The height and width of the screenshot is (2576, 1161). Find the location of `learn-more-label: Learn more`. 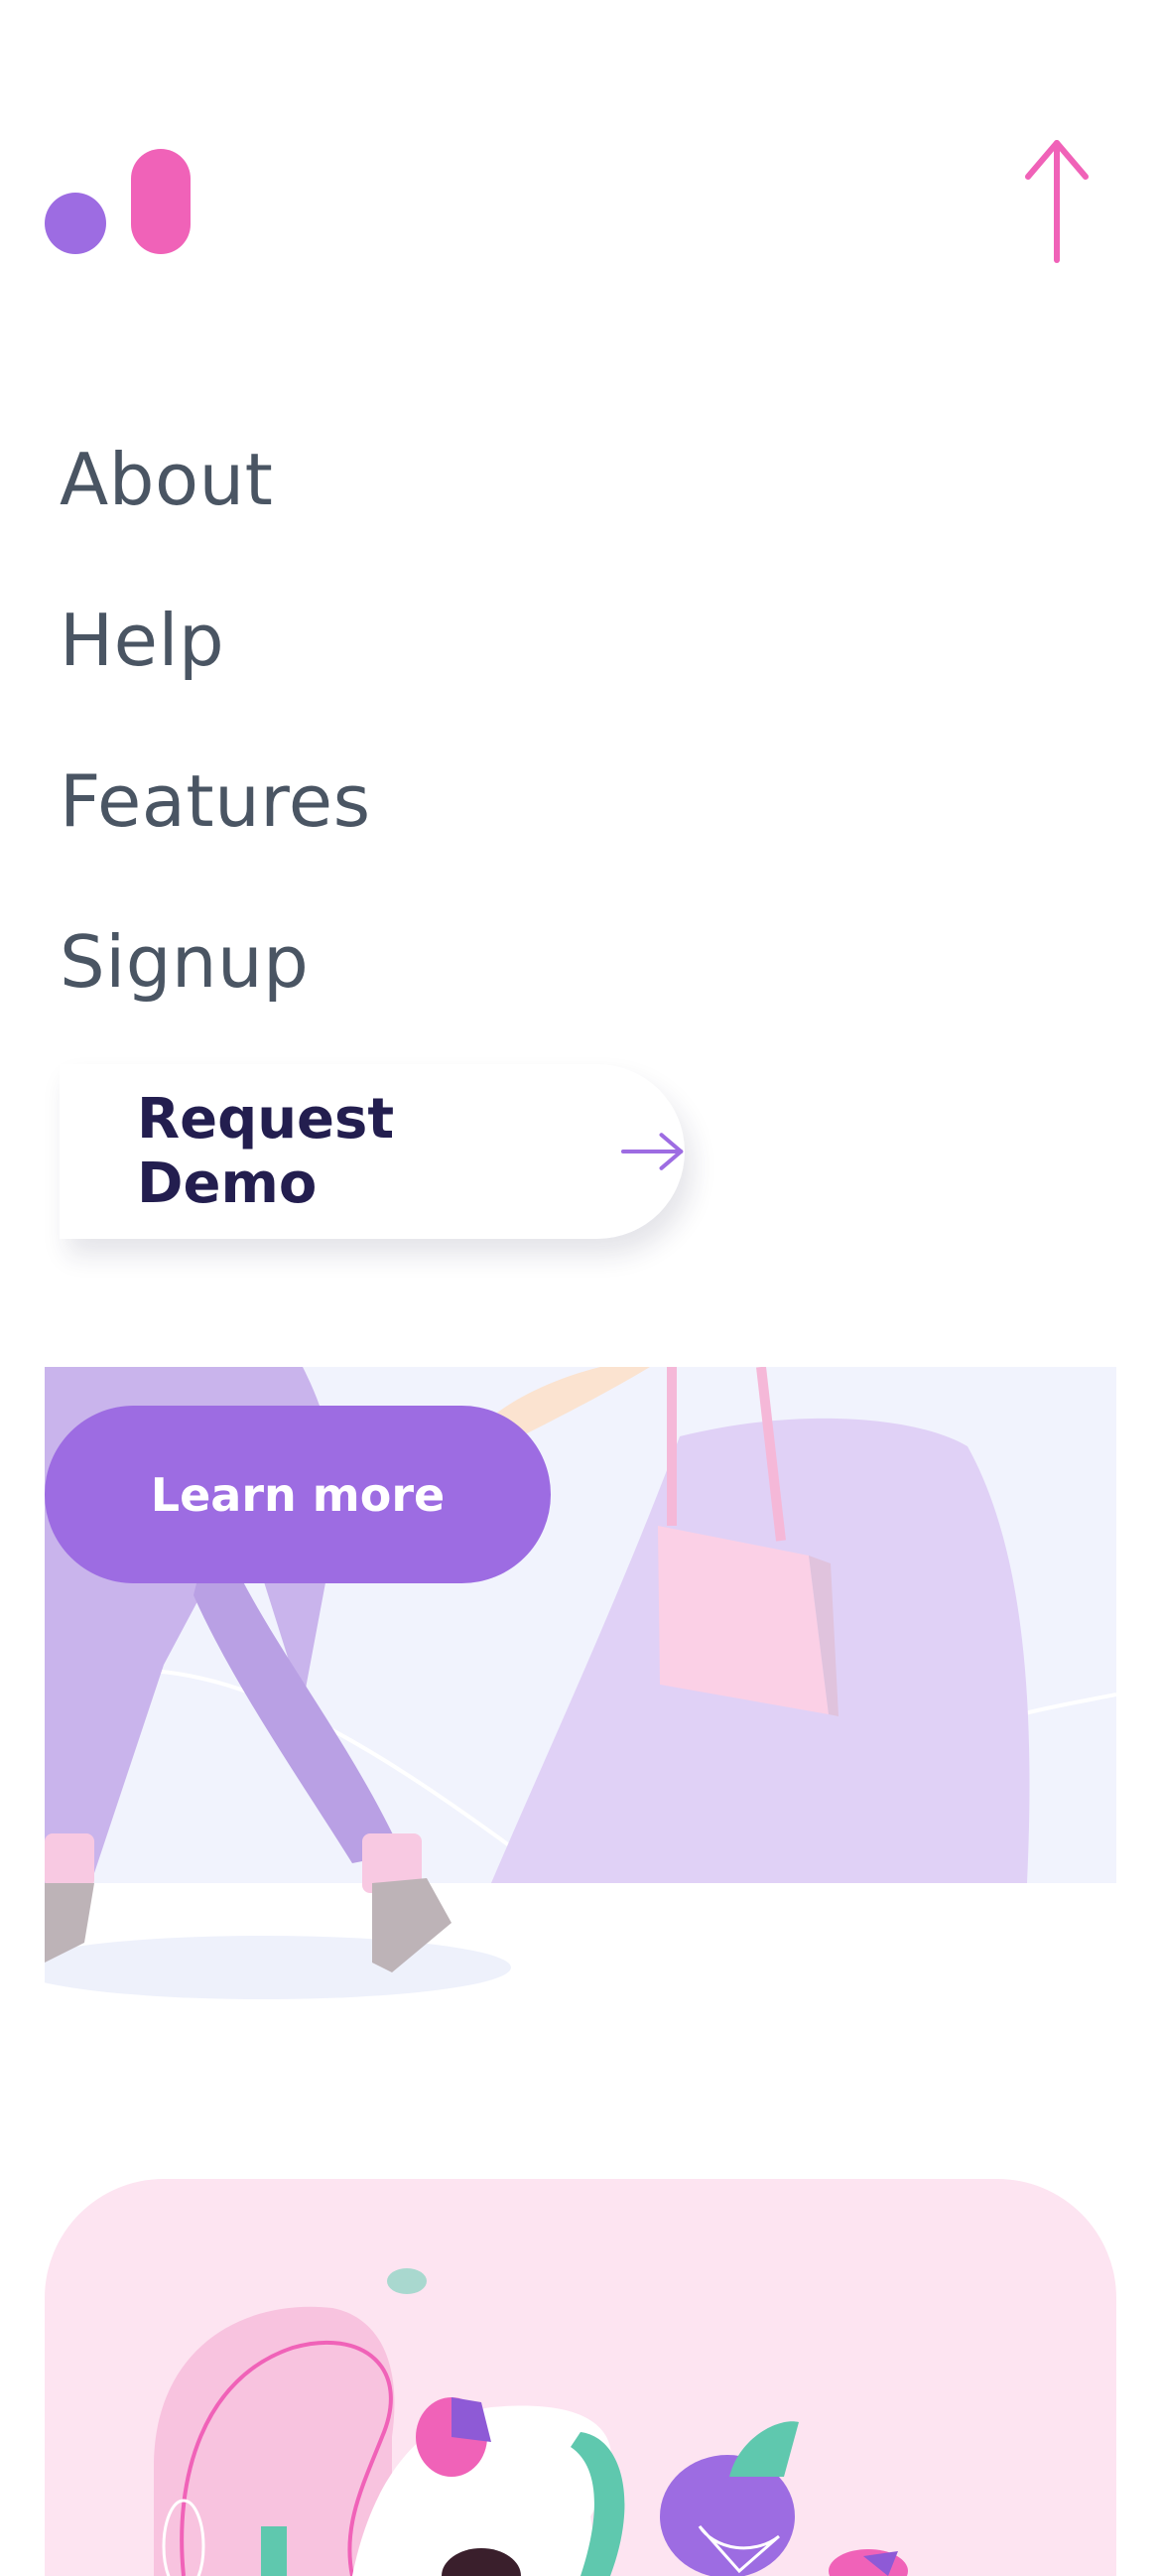

learn-more-label: Learn more is located at coordinates (298, 1494).